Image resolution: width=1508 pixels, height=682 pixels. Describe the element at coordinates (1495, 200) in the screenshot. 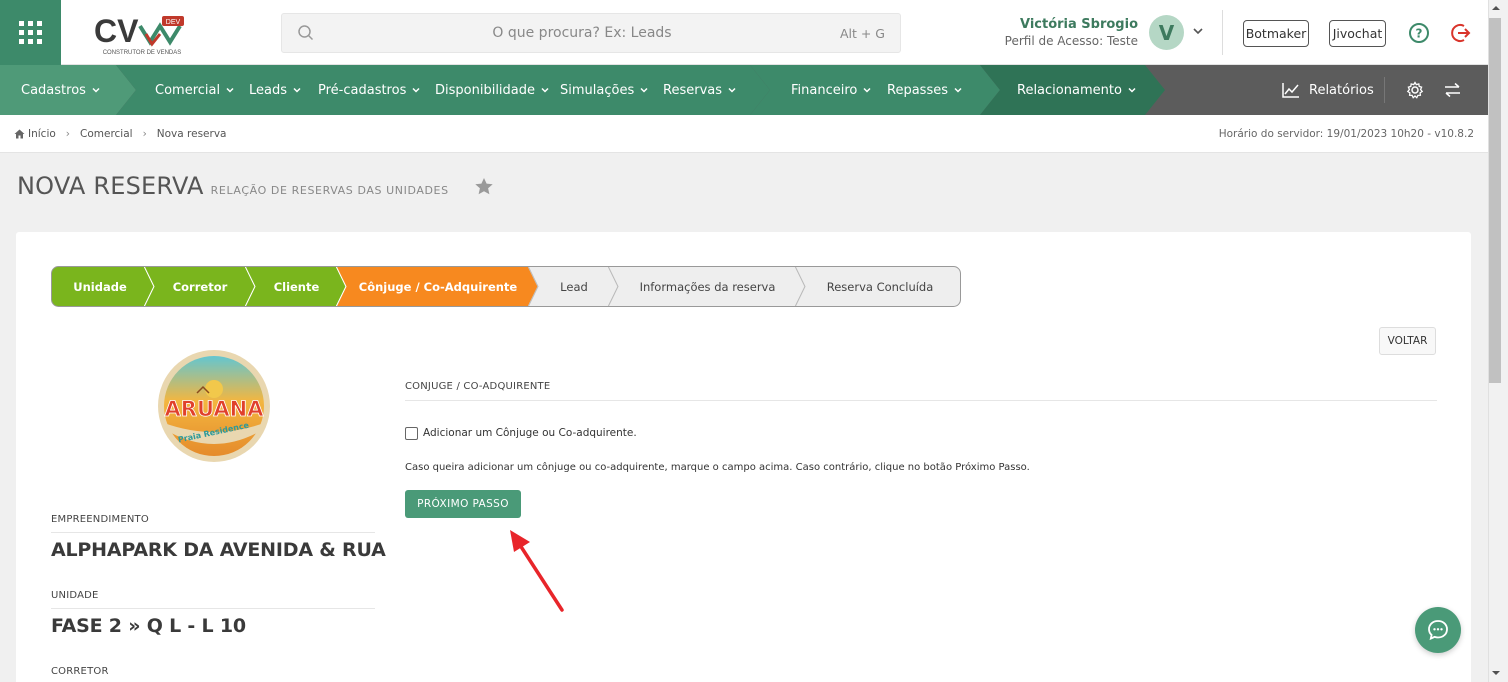

I see `scrollbar-thumb` at that location.